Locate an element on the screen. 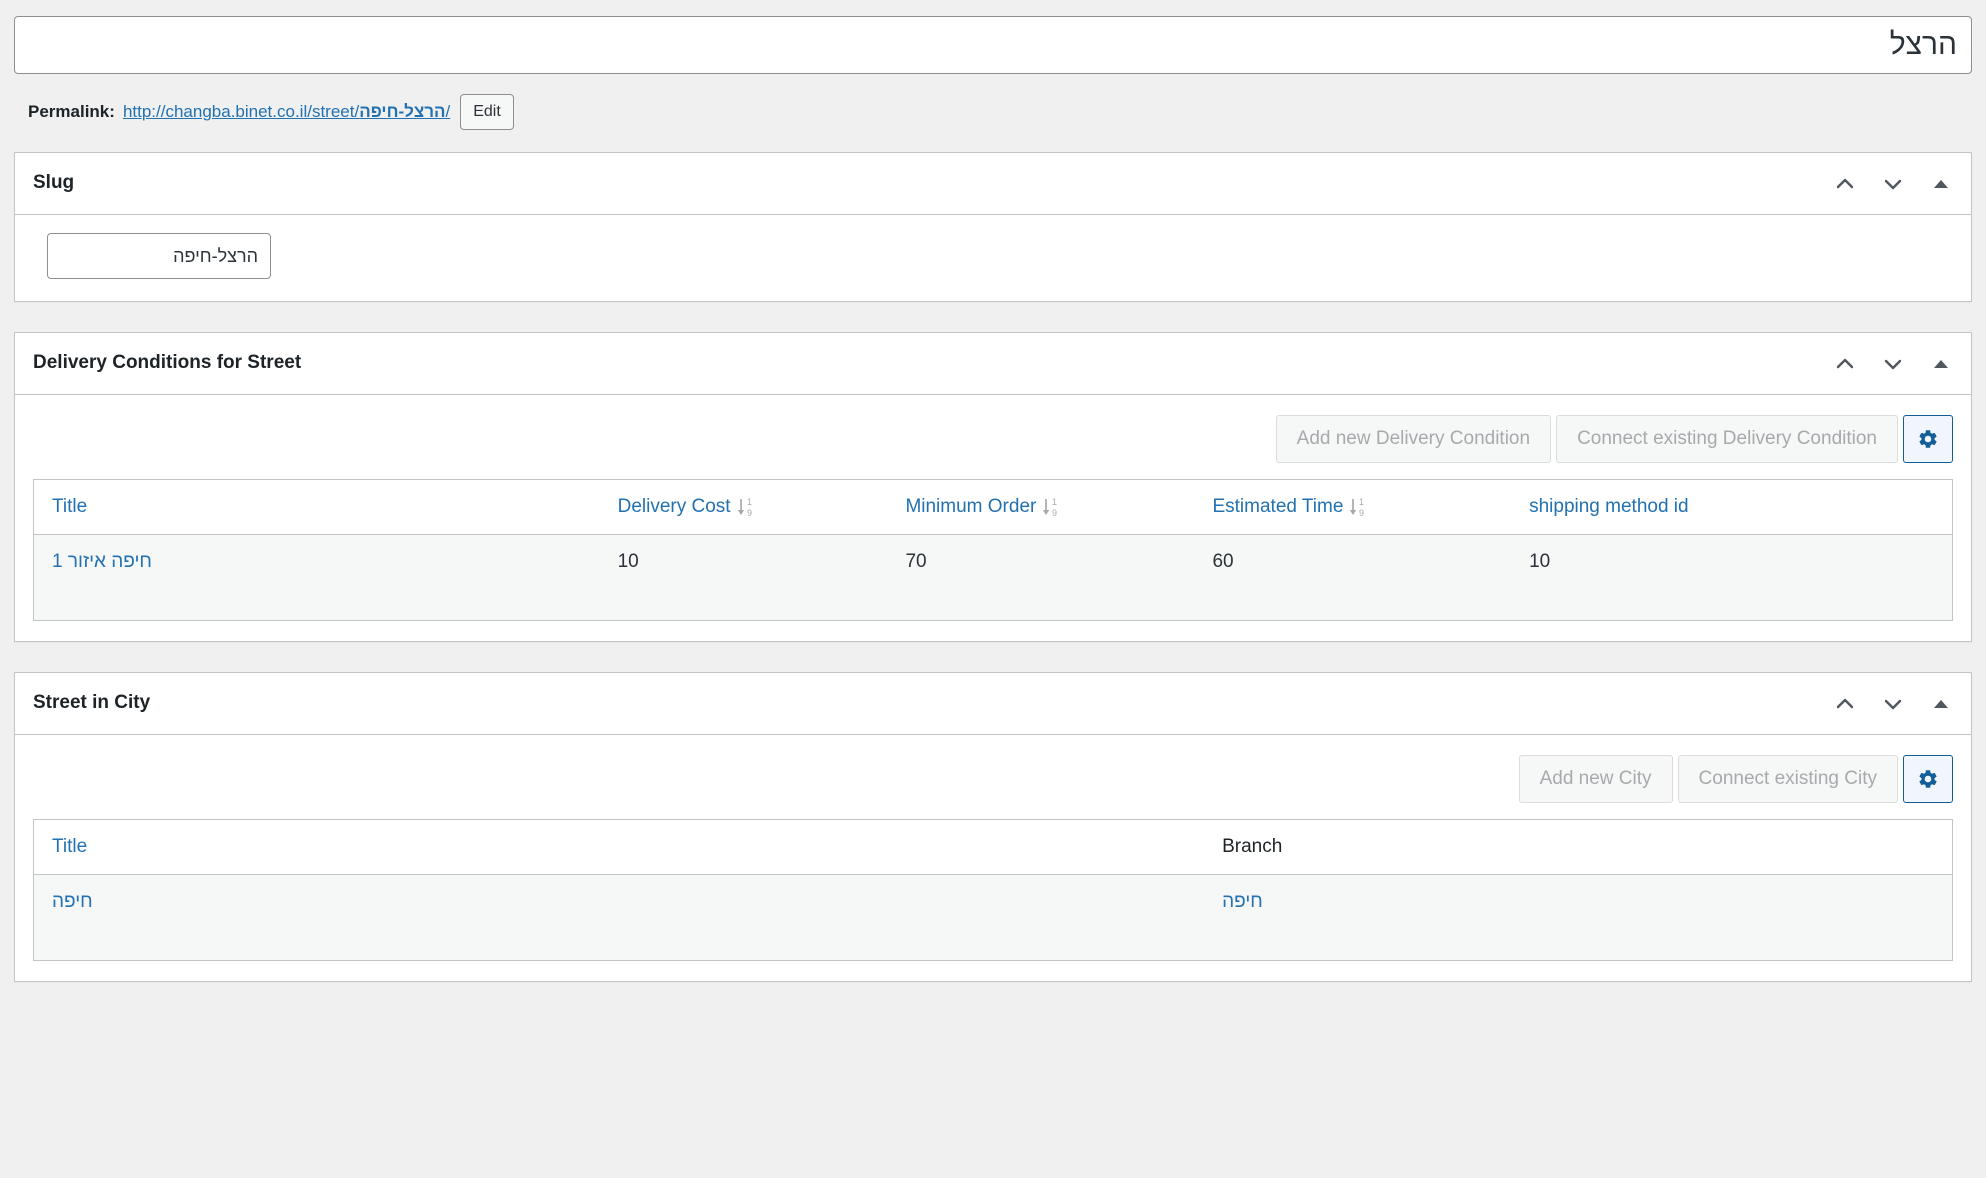 The height and width of the screenshot is (1178, 1986). delivery-panel-header: Delivery Conditions for Street is located at coordinates (993, 364).